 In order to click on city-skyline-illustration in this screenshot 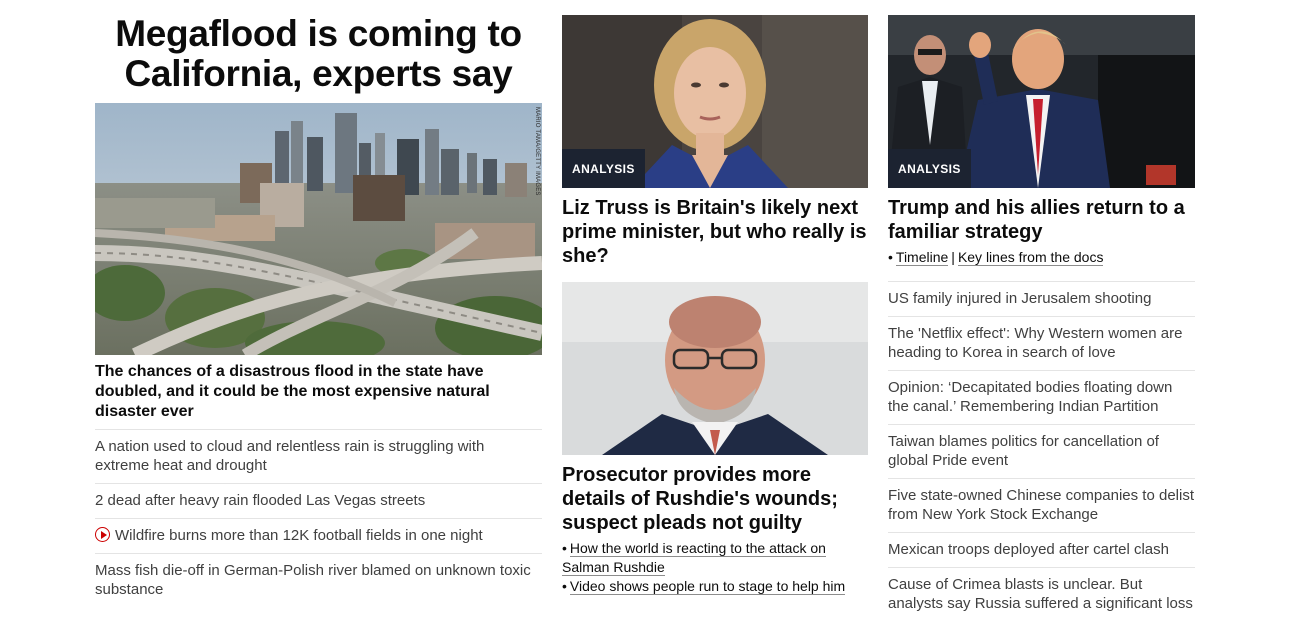, I will do `click(318, 229)`.